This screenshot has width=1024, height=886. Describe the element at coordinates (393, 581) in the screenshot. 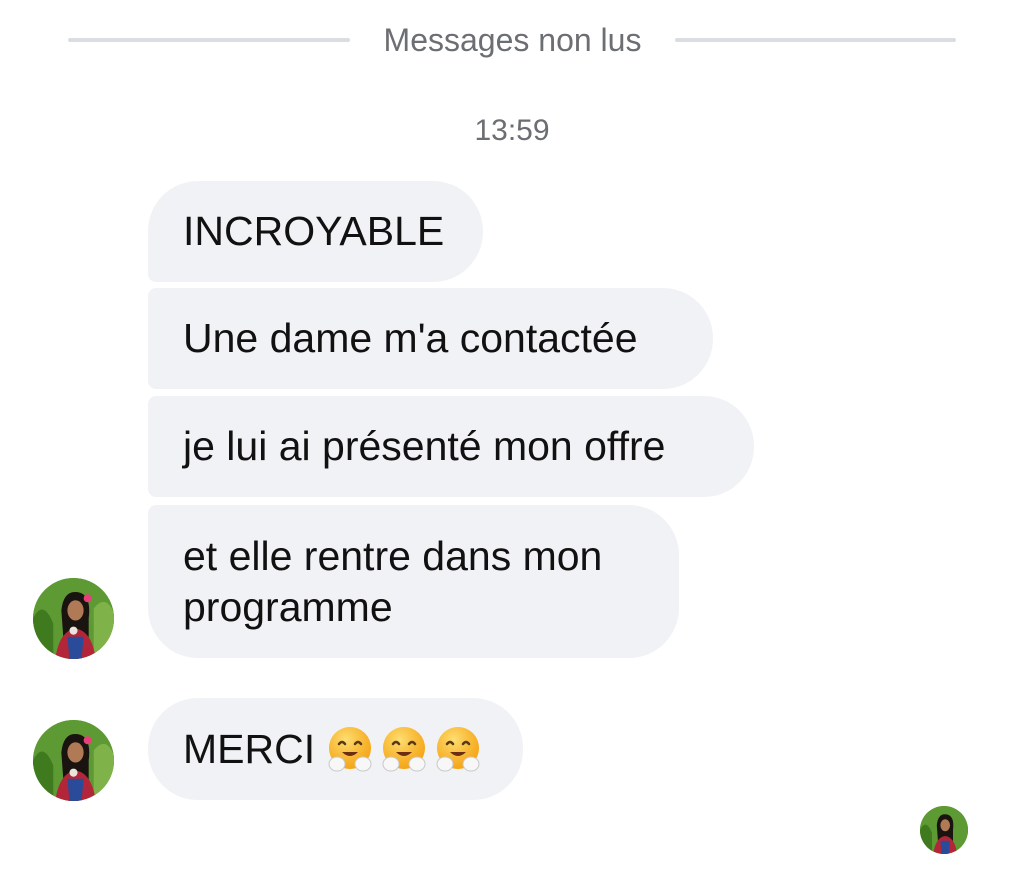

I see `message-text: et elle rentre dans mon programme` at that location.